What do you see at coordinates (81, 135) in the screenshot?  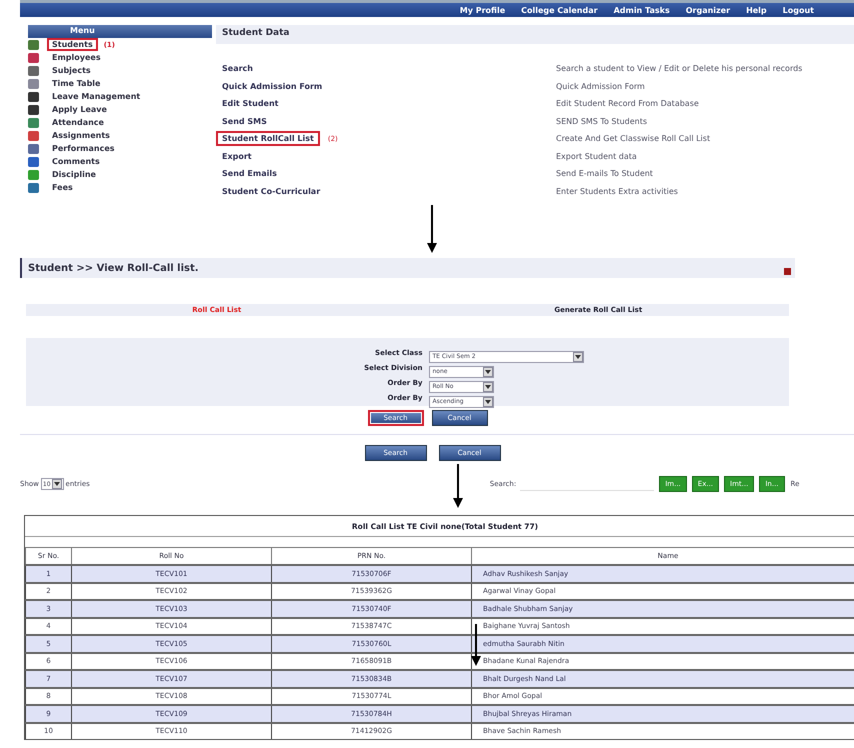 I see `menu-item: Assignments` at bounding box center [81, 135].